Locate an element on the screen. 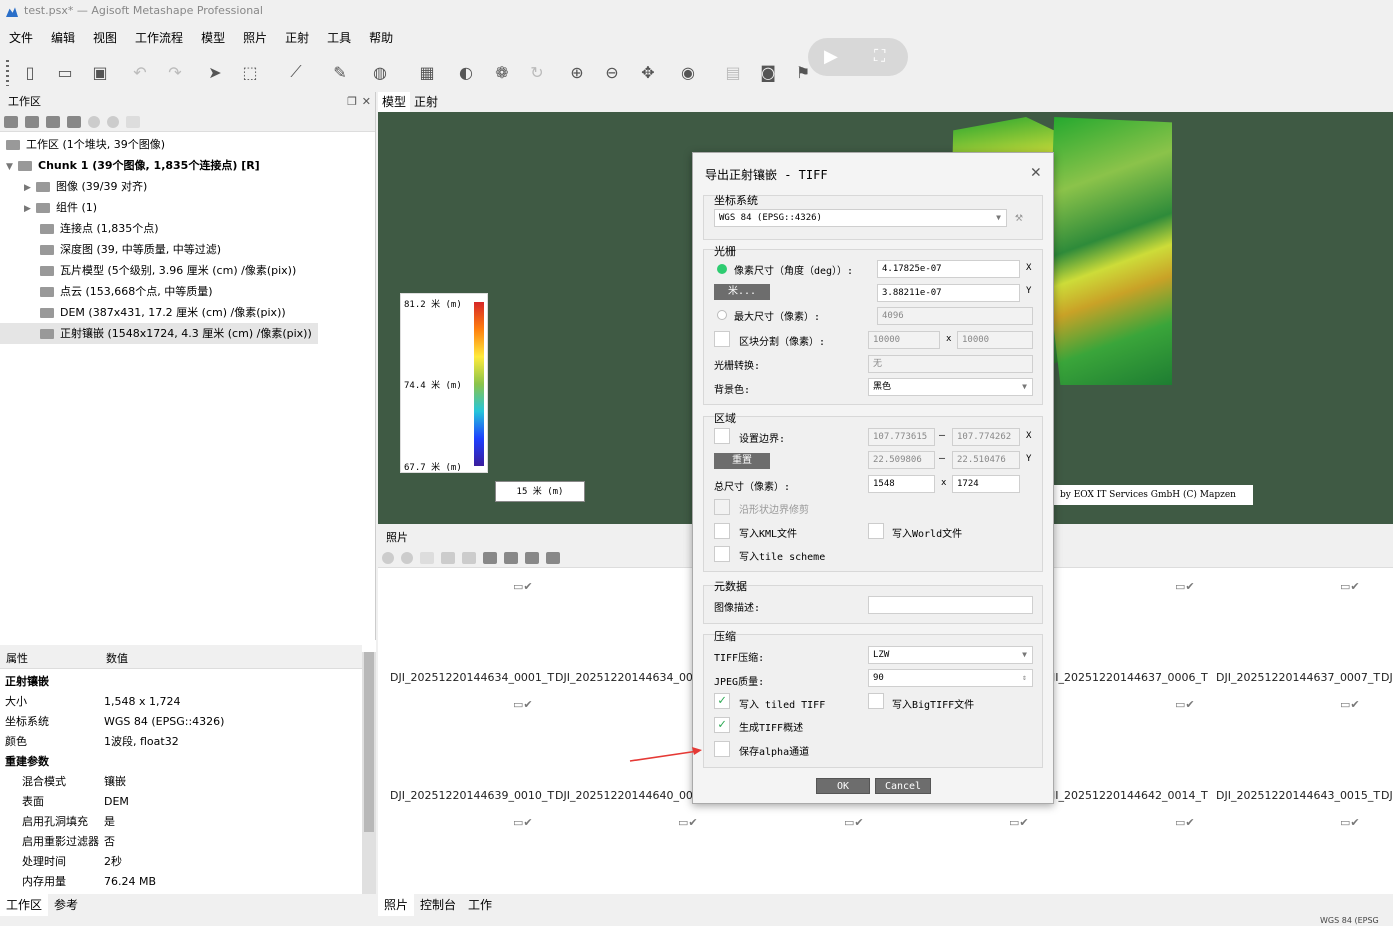  tiff-overview-checkbox: ✓ is located at coordinates (722, 725).